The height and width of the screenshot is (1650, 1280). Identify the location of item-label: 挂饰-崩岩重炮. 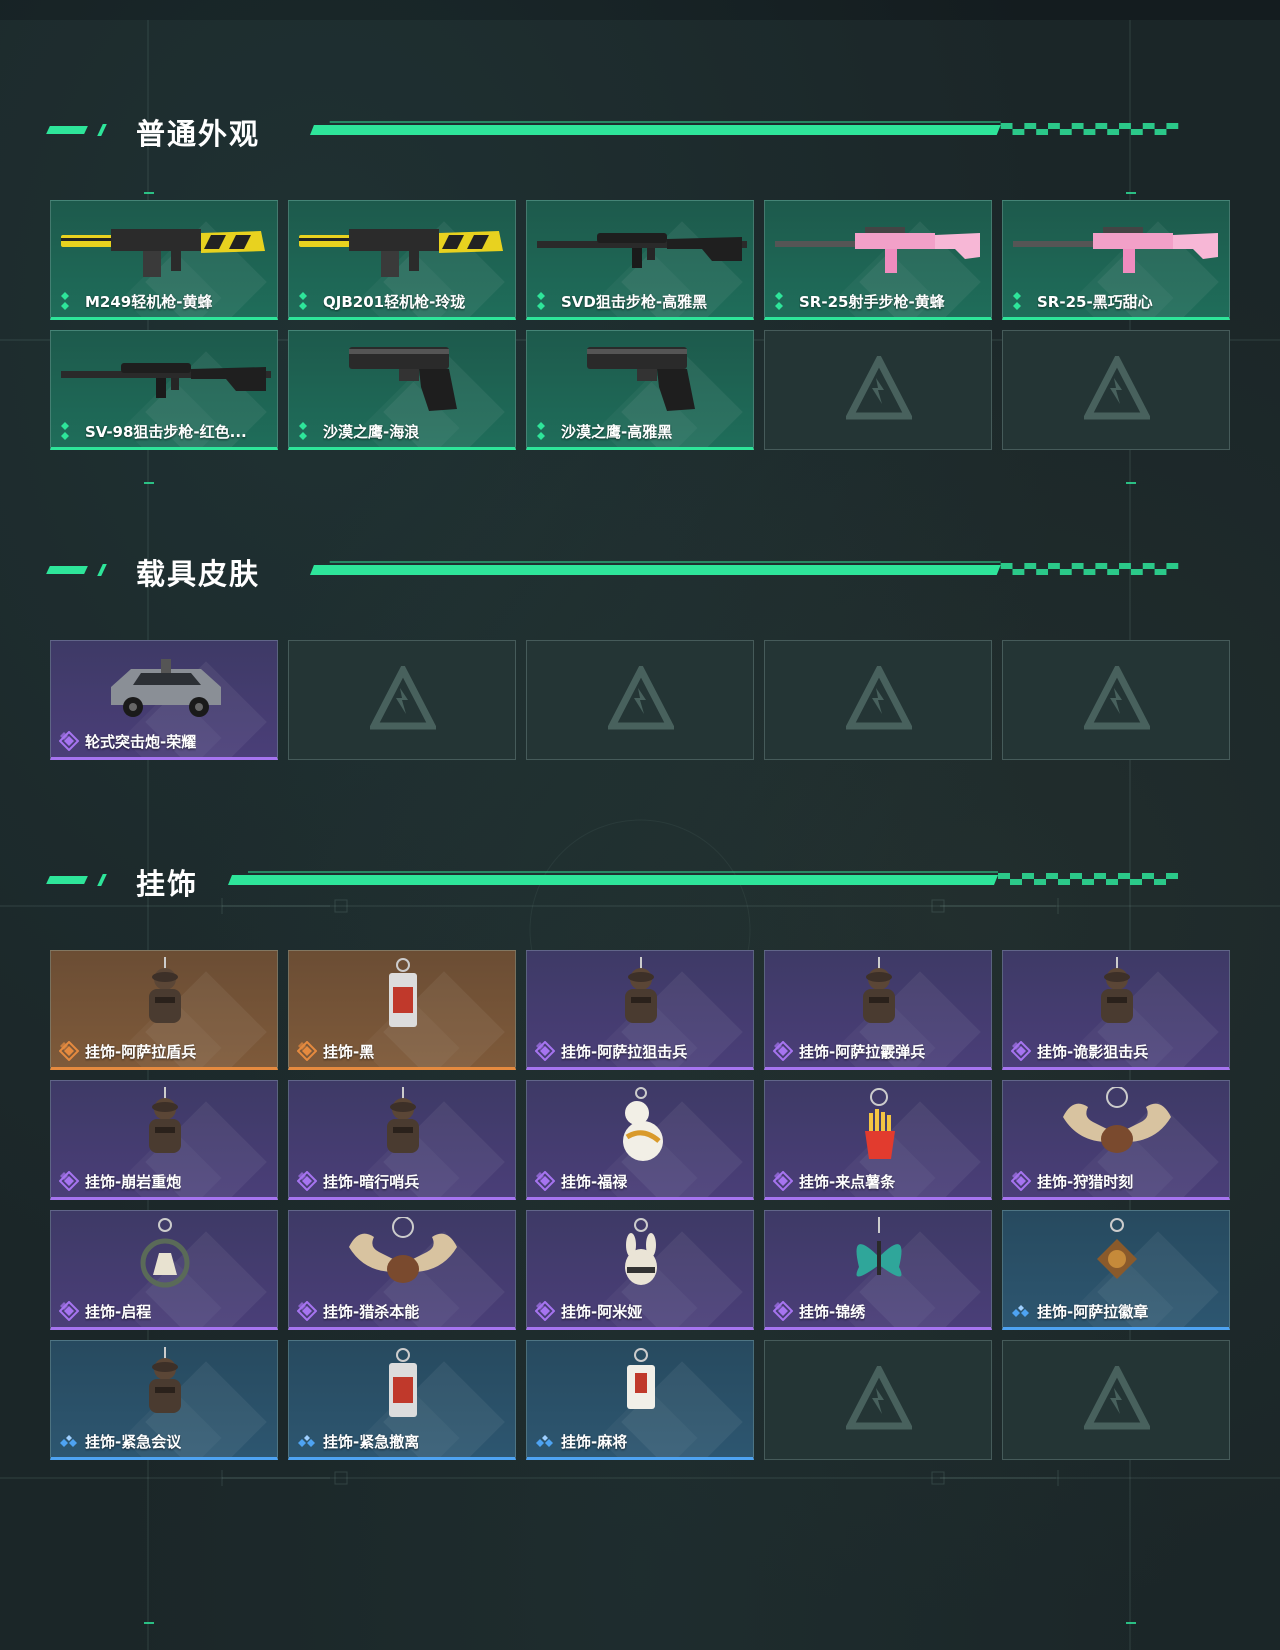
(133, 1181).